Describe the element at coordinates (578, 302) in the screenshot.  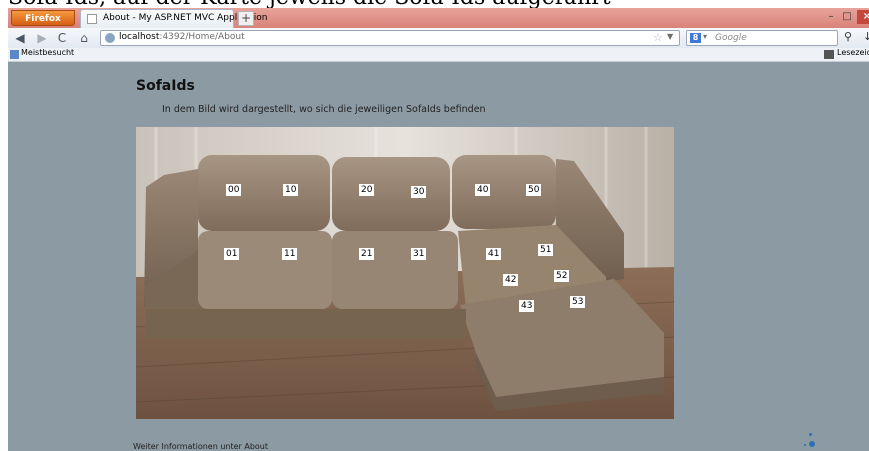
I see `sofa-id-label: 53` at that location.